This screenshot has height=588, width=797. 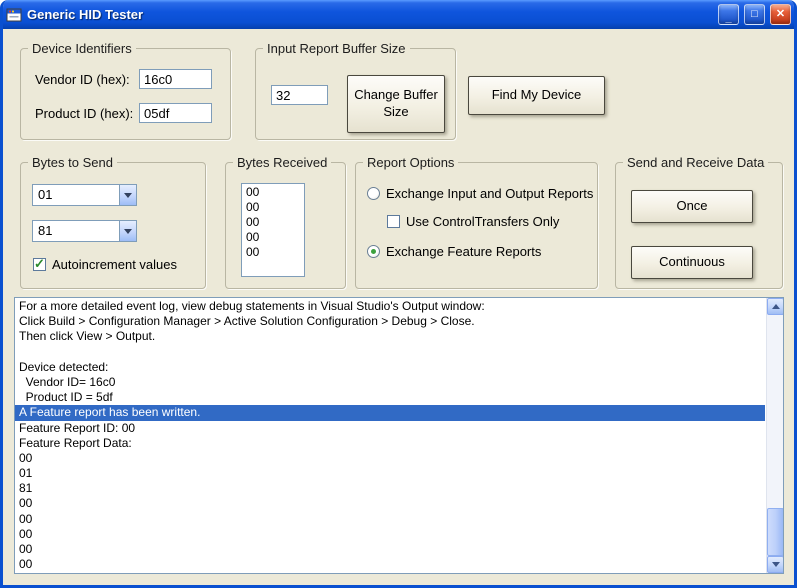 I want to click on radio-exchange-feature-reports: Exchange Feature Reports, so click(x=454, y=251).